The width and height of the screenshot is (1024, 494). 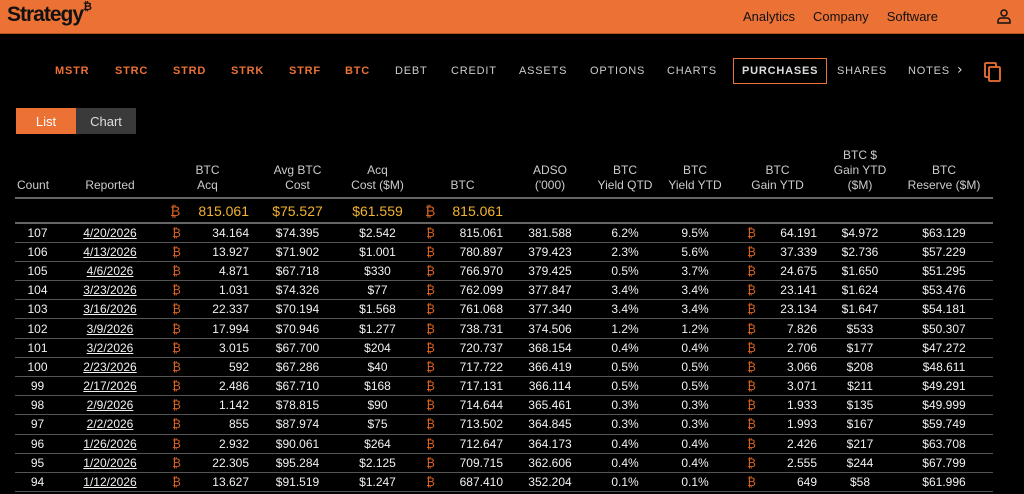 I want to click on reported-date-link: 2/2/2026, so click(x=110, y=424).